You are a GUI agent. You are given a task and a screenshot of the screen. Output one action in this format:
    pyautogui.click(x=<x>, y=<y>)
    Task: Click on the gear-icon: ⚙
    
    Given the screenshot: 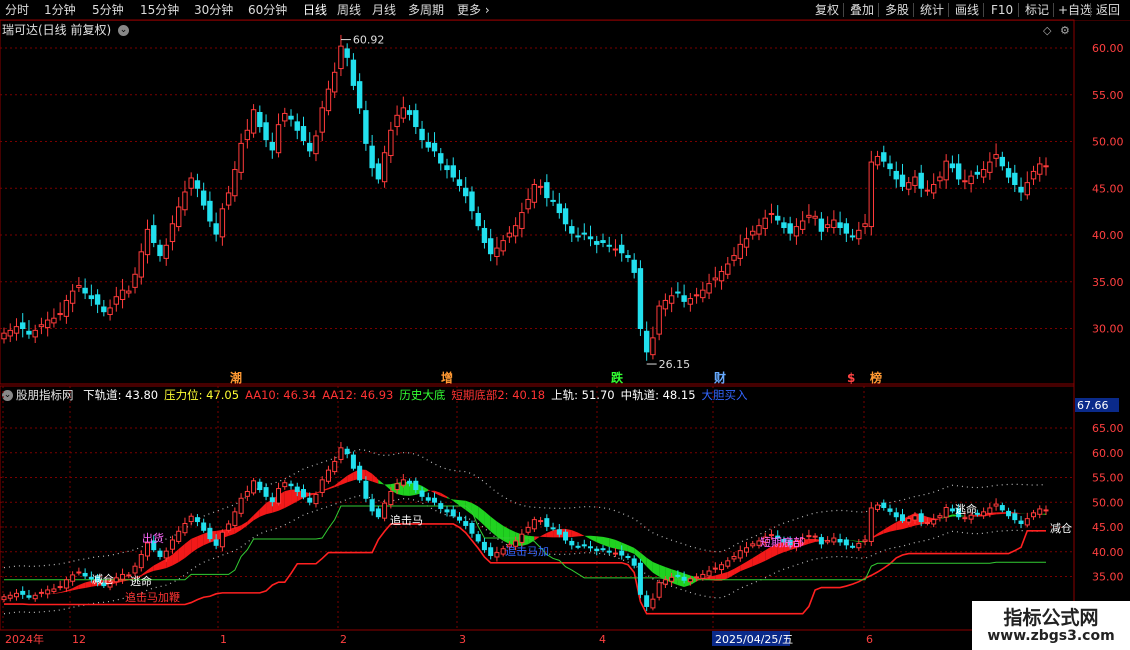 What is the action you would take?
    pyautogui.click(x=1065, y=30)
    